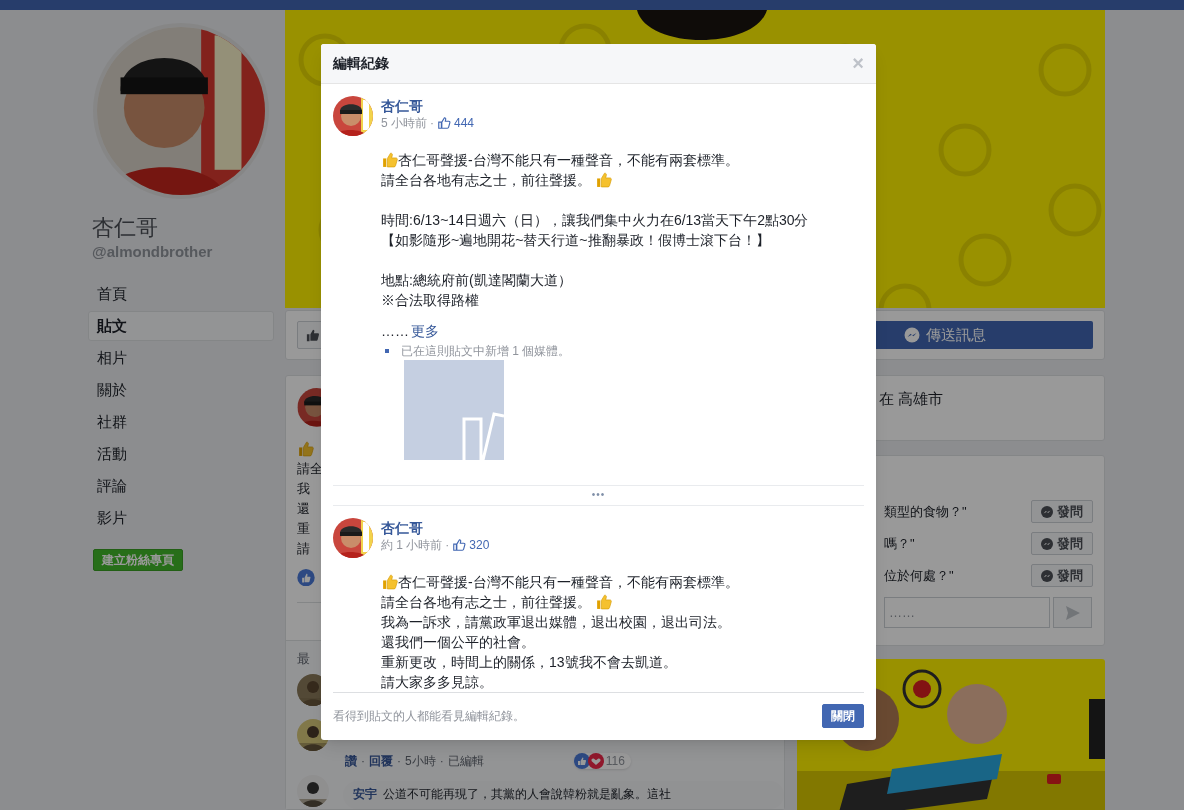 Image resolution: width=1184 pixels, height=810 pixels. What do you see at coordinates (181, 294) in the screenshot?
I see `nav-item: 首頁` at bounding box center [181, 294].